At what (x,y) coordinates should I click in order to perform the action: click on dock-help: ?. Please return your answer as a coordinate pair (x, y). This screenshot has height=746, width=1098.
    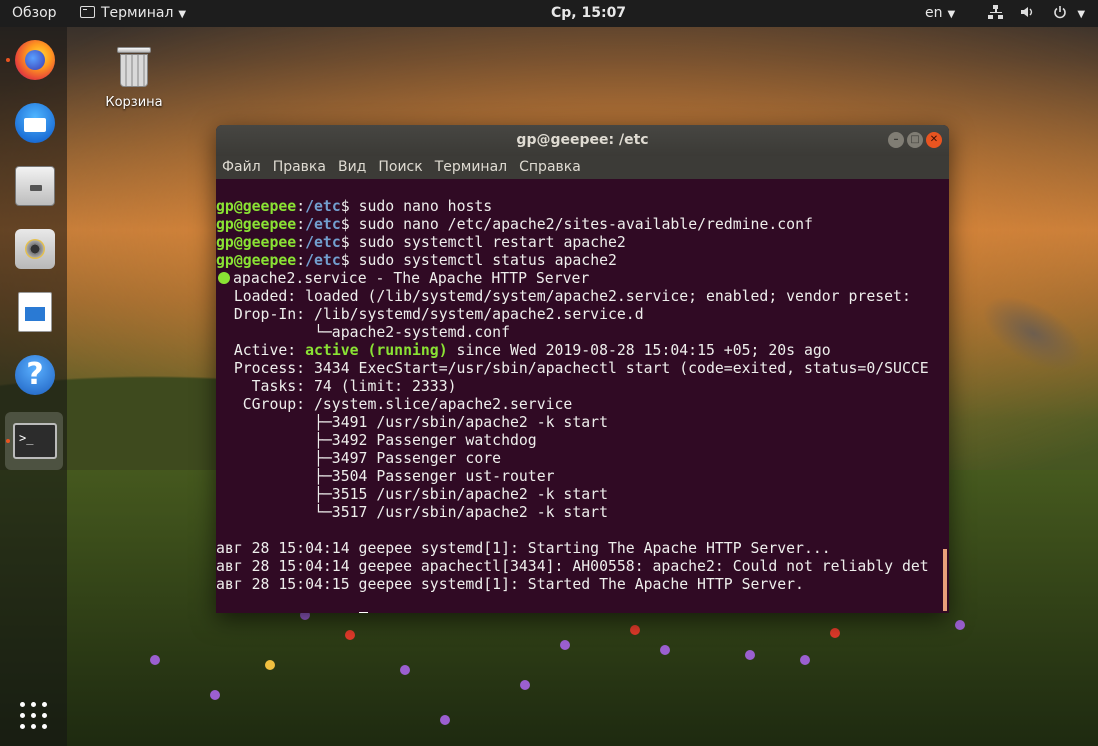
    Looking at the image, I should click on (34, 375).